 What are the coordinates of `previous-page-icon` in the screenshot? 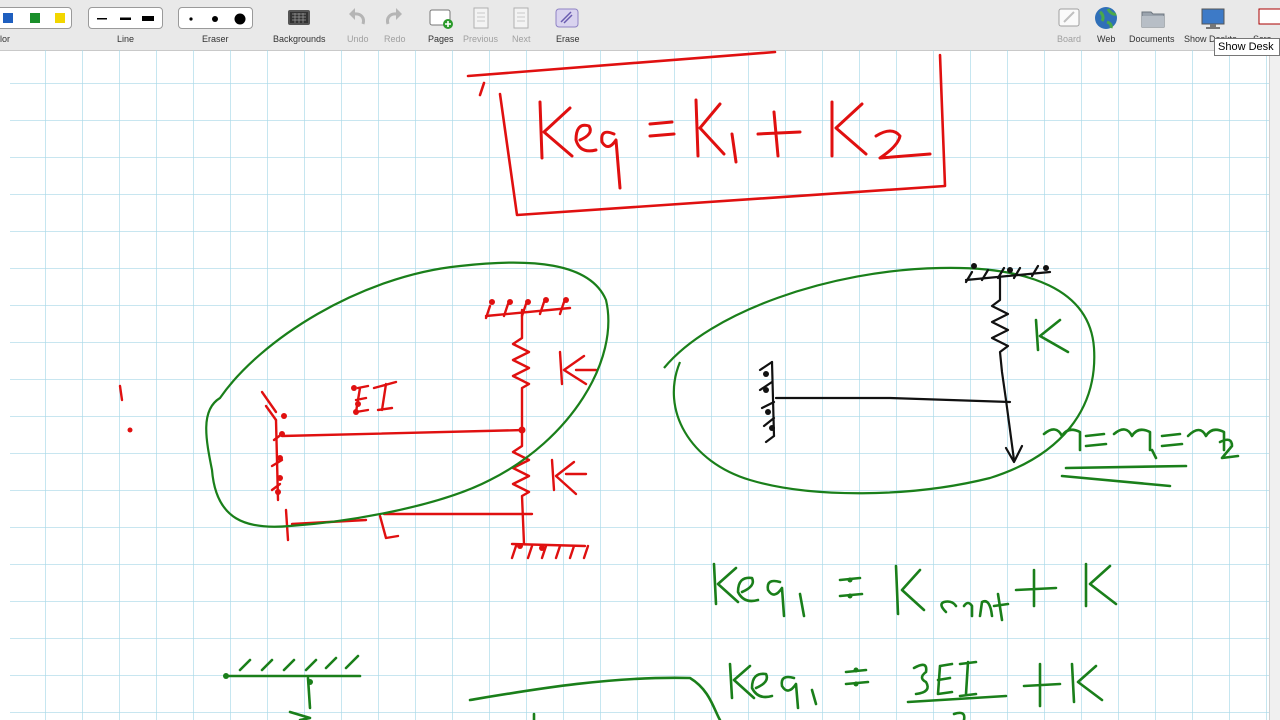 It's located at (481, 18).